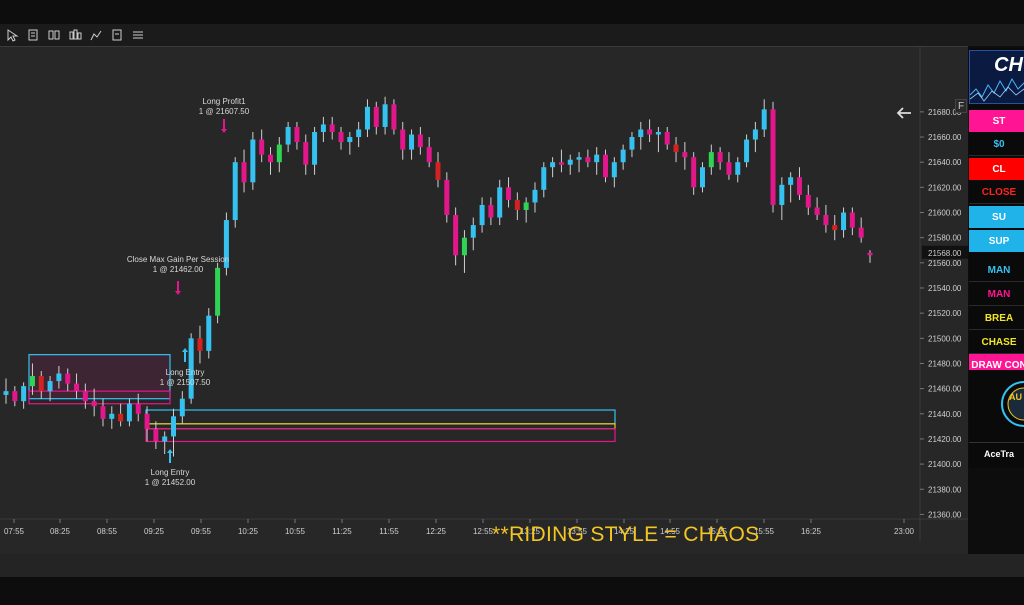 This screenshot has width=1024, height=605. What do you see at coordinates (295, 531) in the screenshot?
I see `x-tick-label: 10:55` at bounding box center [295, 531].